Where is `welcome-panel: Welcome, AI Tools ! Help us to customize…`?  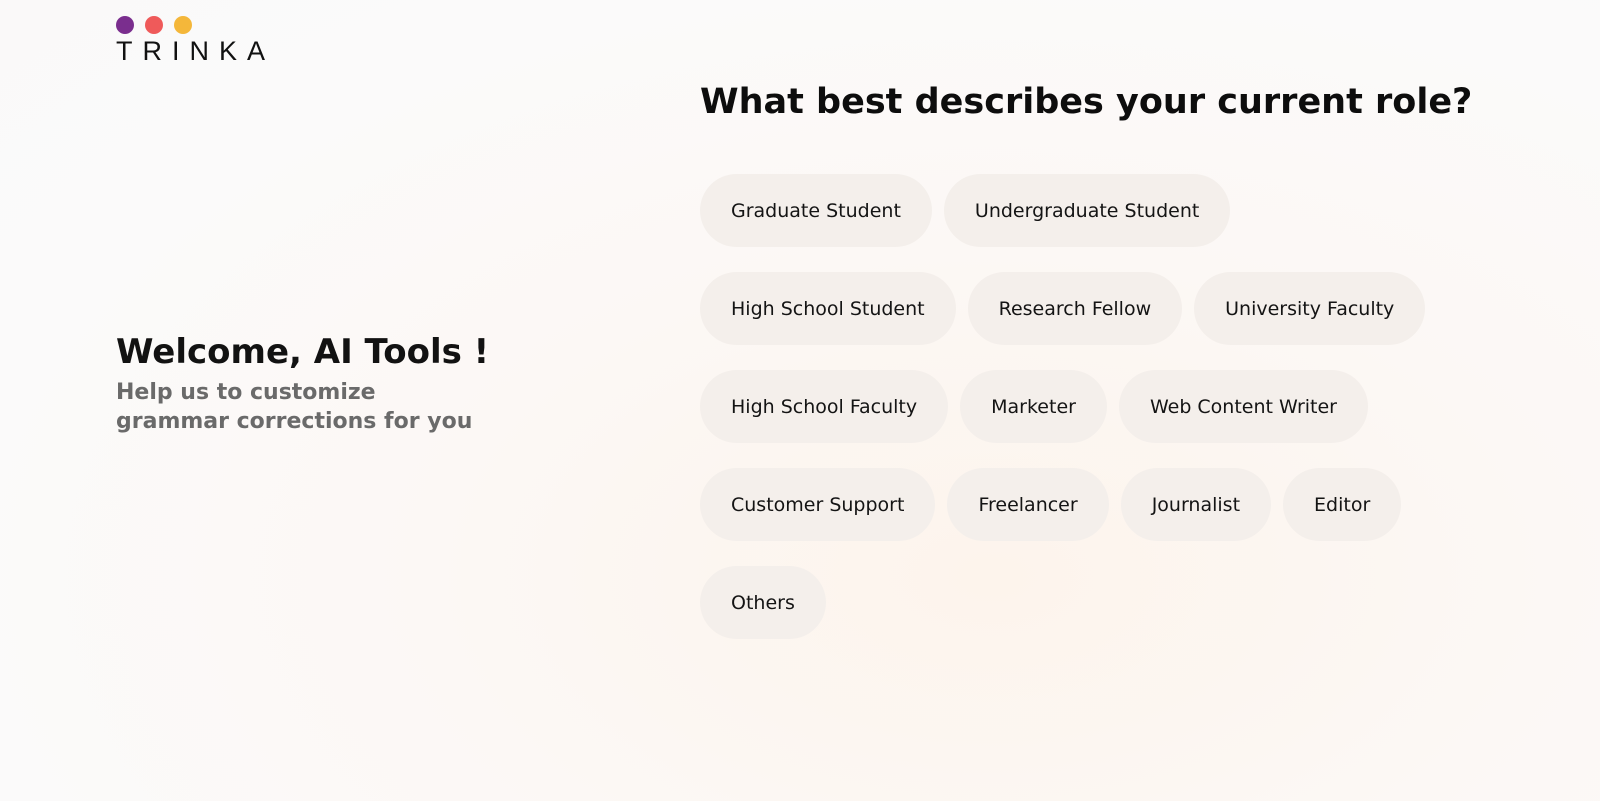 welcome-panel: Welcome, AI Tools ! Help us to customize… is located at coordinates (346, 384).